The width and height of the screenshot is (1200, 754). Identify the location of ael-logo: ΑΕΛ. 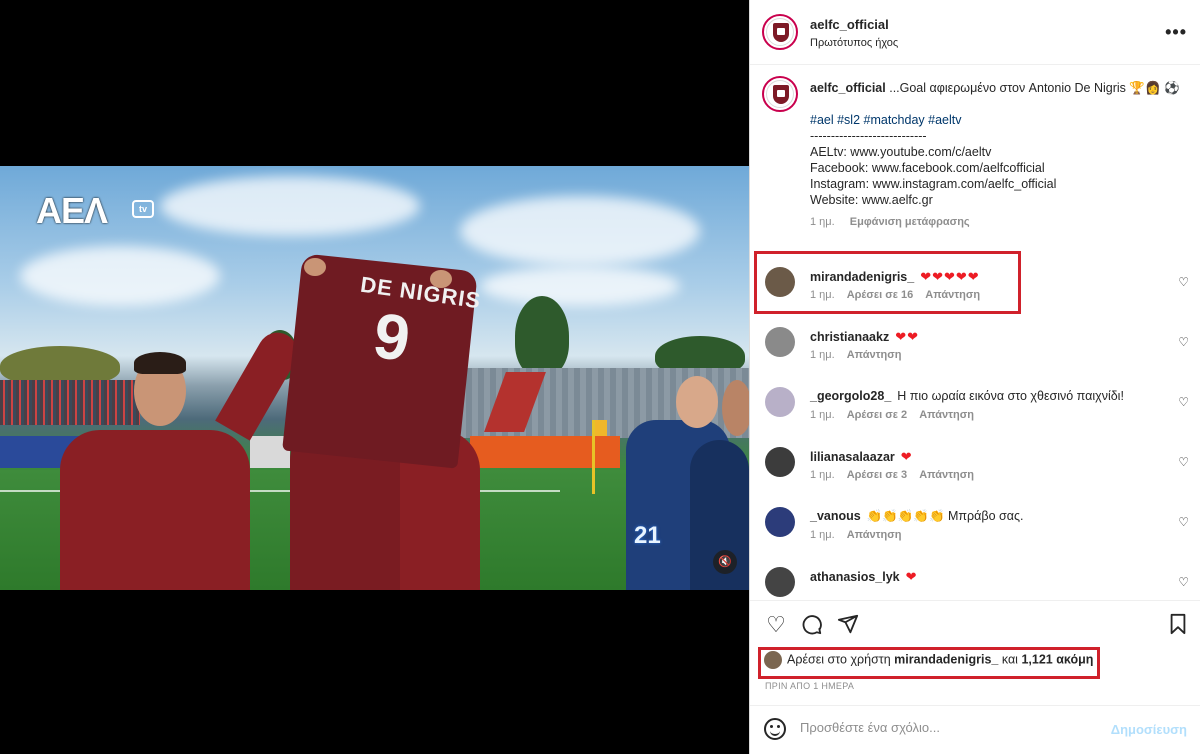
(72, 210).